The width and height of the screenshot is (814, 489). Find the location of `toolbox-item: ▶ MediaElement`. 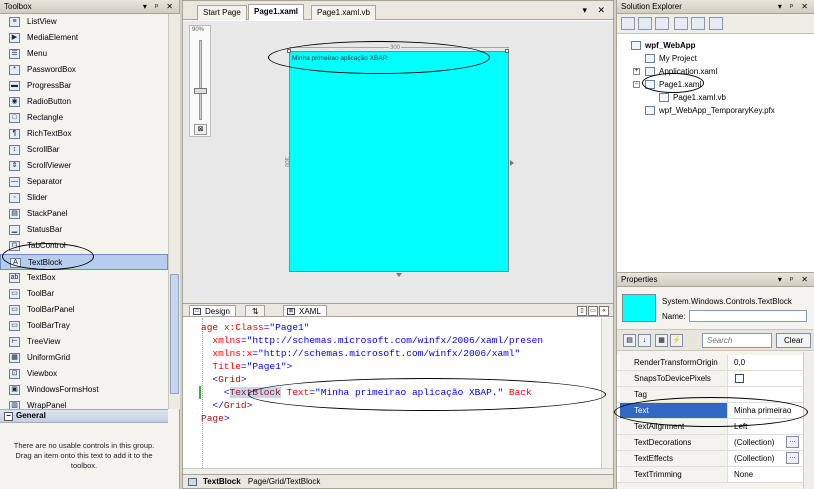

toolbox-item: ▶ MediaElement is located at coordinates (84, 38).